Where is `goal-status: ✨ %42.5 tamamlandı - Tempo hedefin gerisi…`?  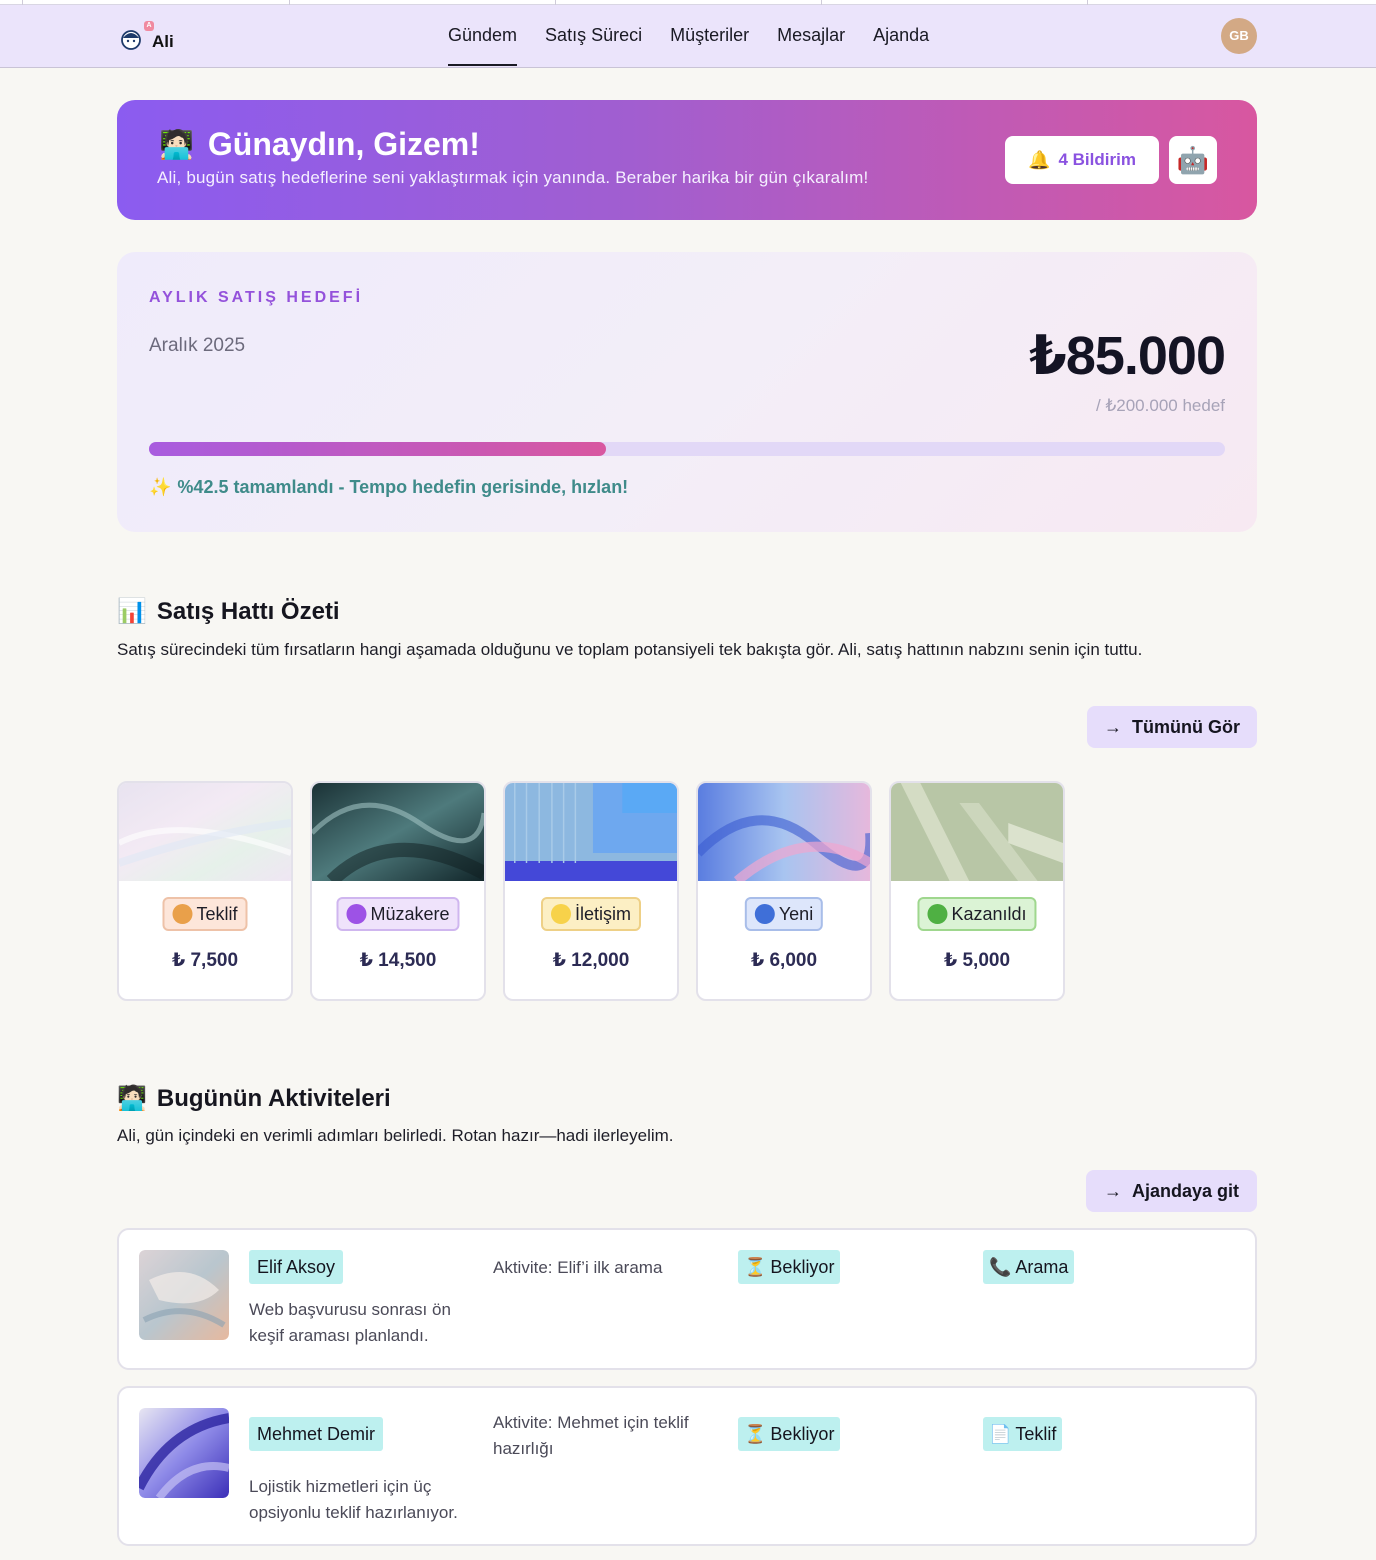
goal-status: ✨ %42.5 tamamlandı - Tempo hedefin gerisi… is located at coordinates (388, 487).